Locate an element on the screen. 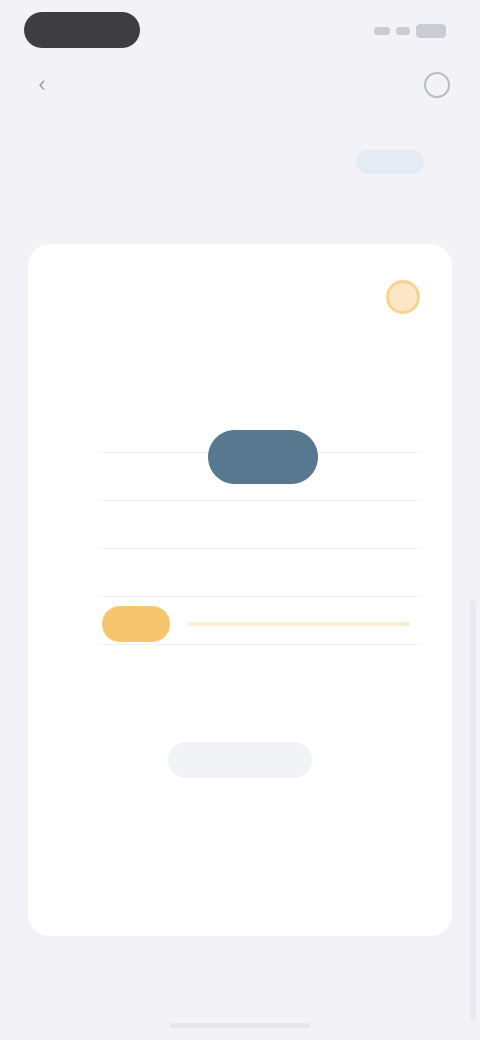 This screenshot has width=480, height=1040. more-circle-icon is located at coordinates (437, 85).